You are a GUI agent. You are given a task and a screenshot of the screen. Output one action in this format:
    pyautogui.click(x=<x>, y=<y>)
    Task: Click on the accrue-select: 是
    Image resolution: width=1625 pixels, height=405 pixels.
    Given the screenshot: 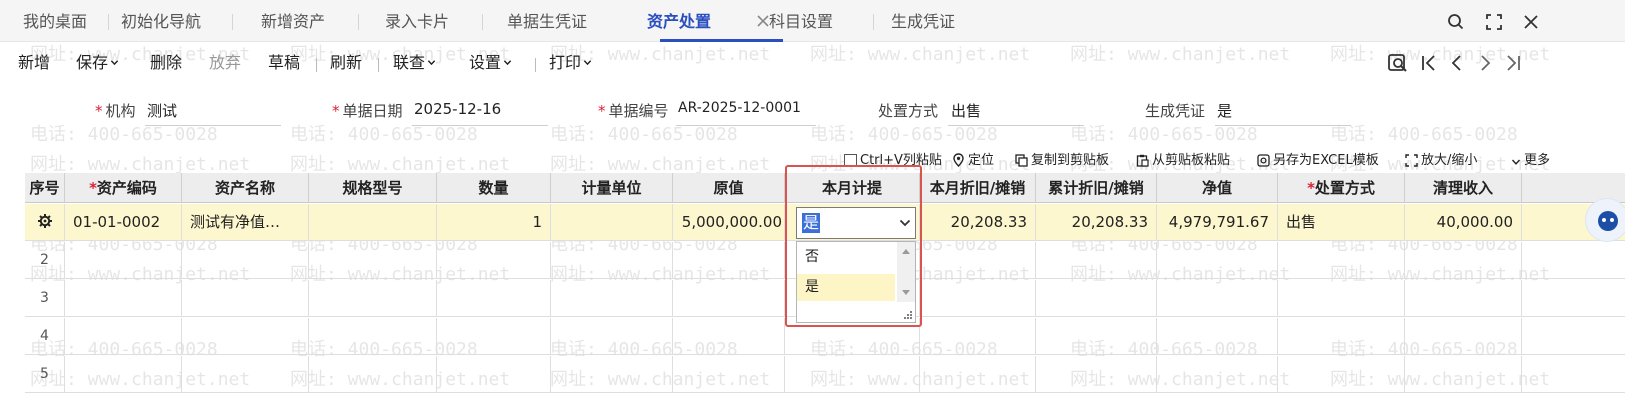 What is the action you would take?
    pyautogui.click(x=856, y=223)
    